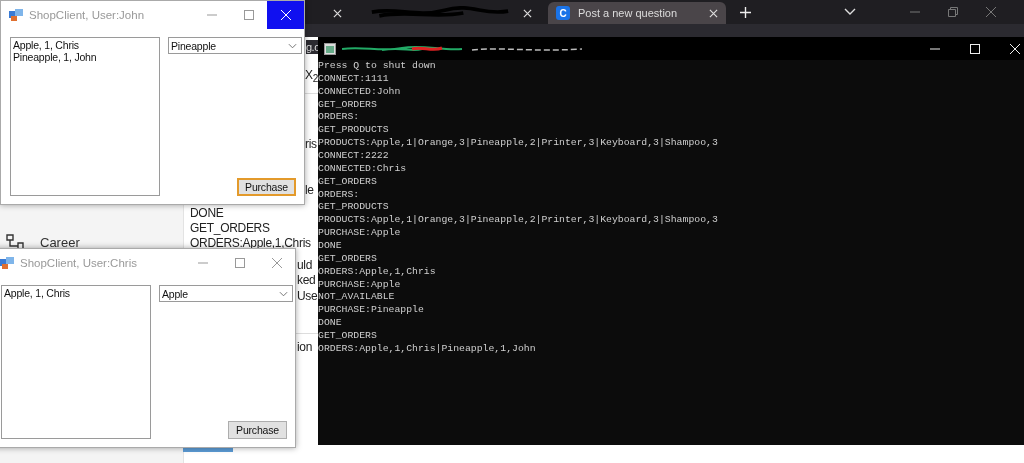  What do you see at coordinates (427, 349) in the screenshot?
I see `console-line: ORDERS:Apple,1,Chris|Pineapple,1,John` at bounding box center [427, 349].